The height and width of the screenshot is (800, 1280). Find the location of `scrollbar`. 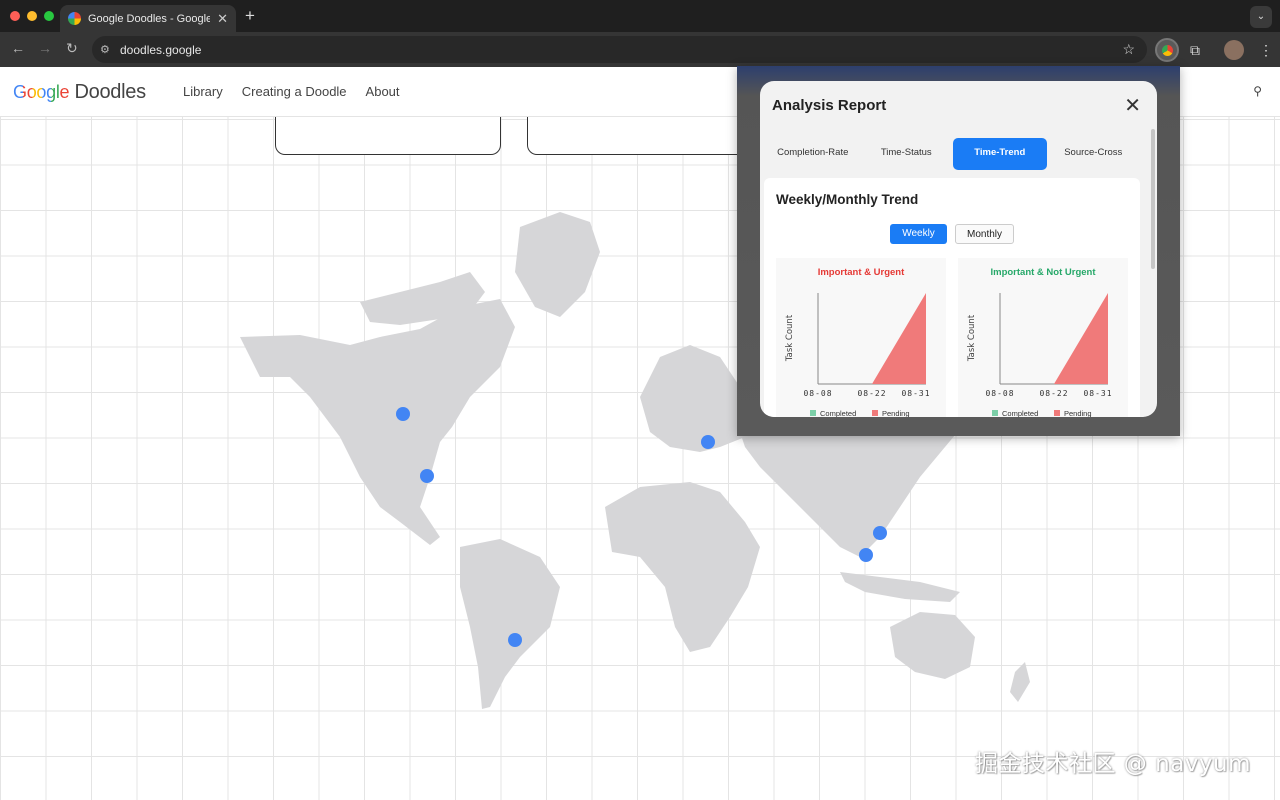

scrollbar is located at coordinates (1153, 199).